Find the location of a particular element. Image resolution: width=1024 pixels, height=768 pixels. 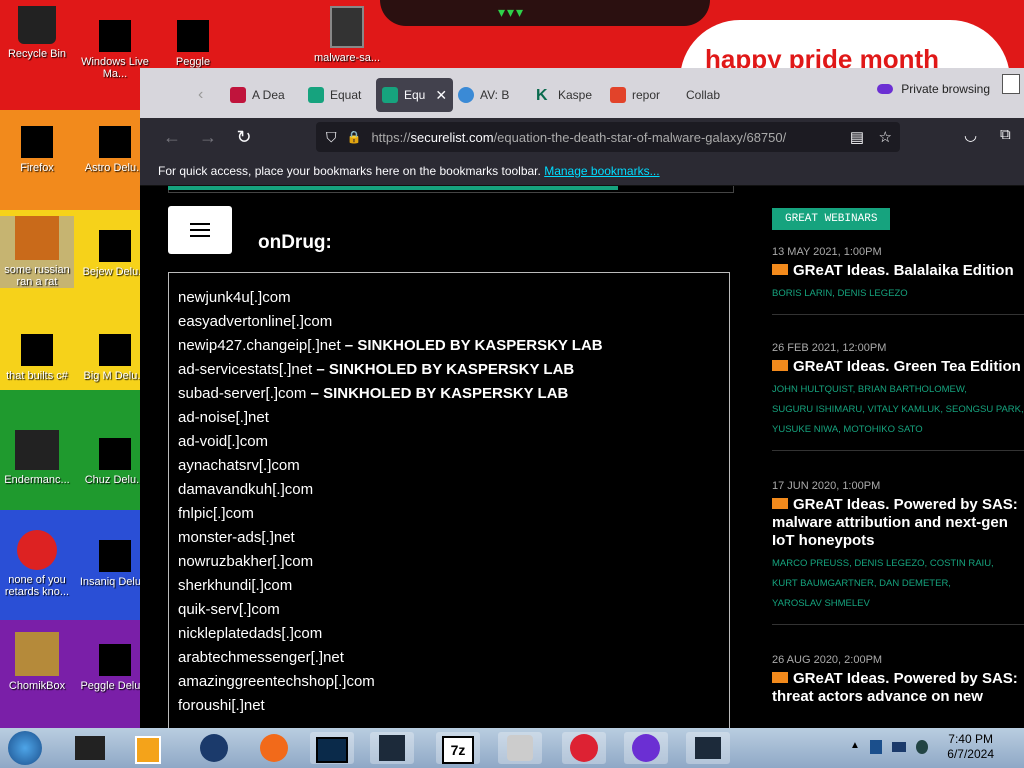

domain-list-item: nickleplatedads[.]com is located at coordinates (390, 634).